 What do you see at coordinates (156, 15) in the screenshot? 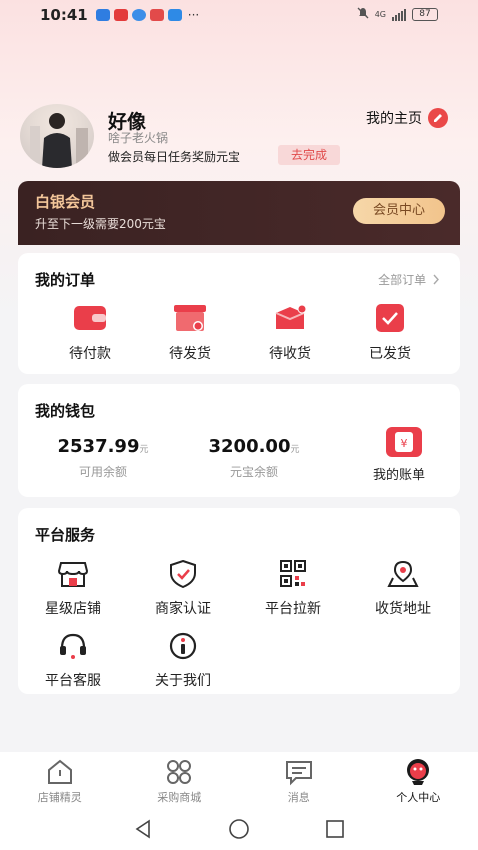
I see `minus-app-icon` at bounding box center [156, 15].